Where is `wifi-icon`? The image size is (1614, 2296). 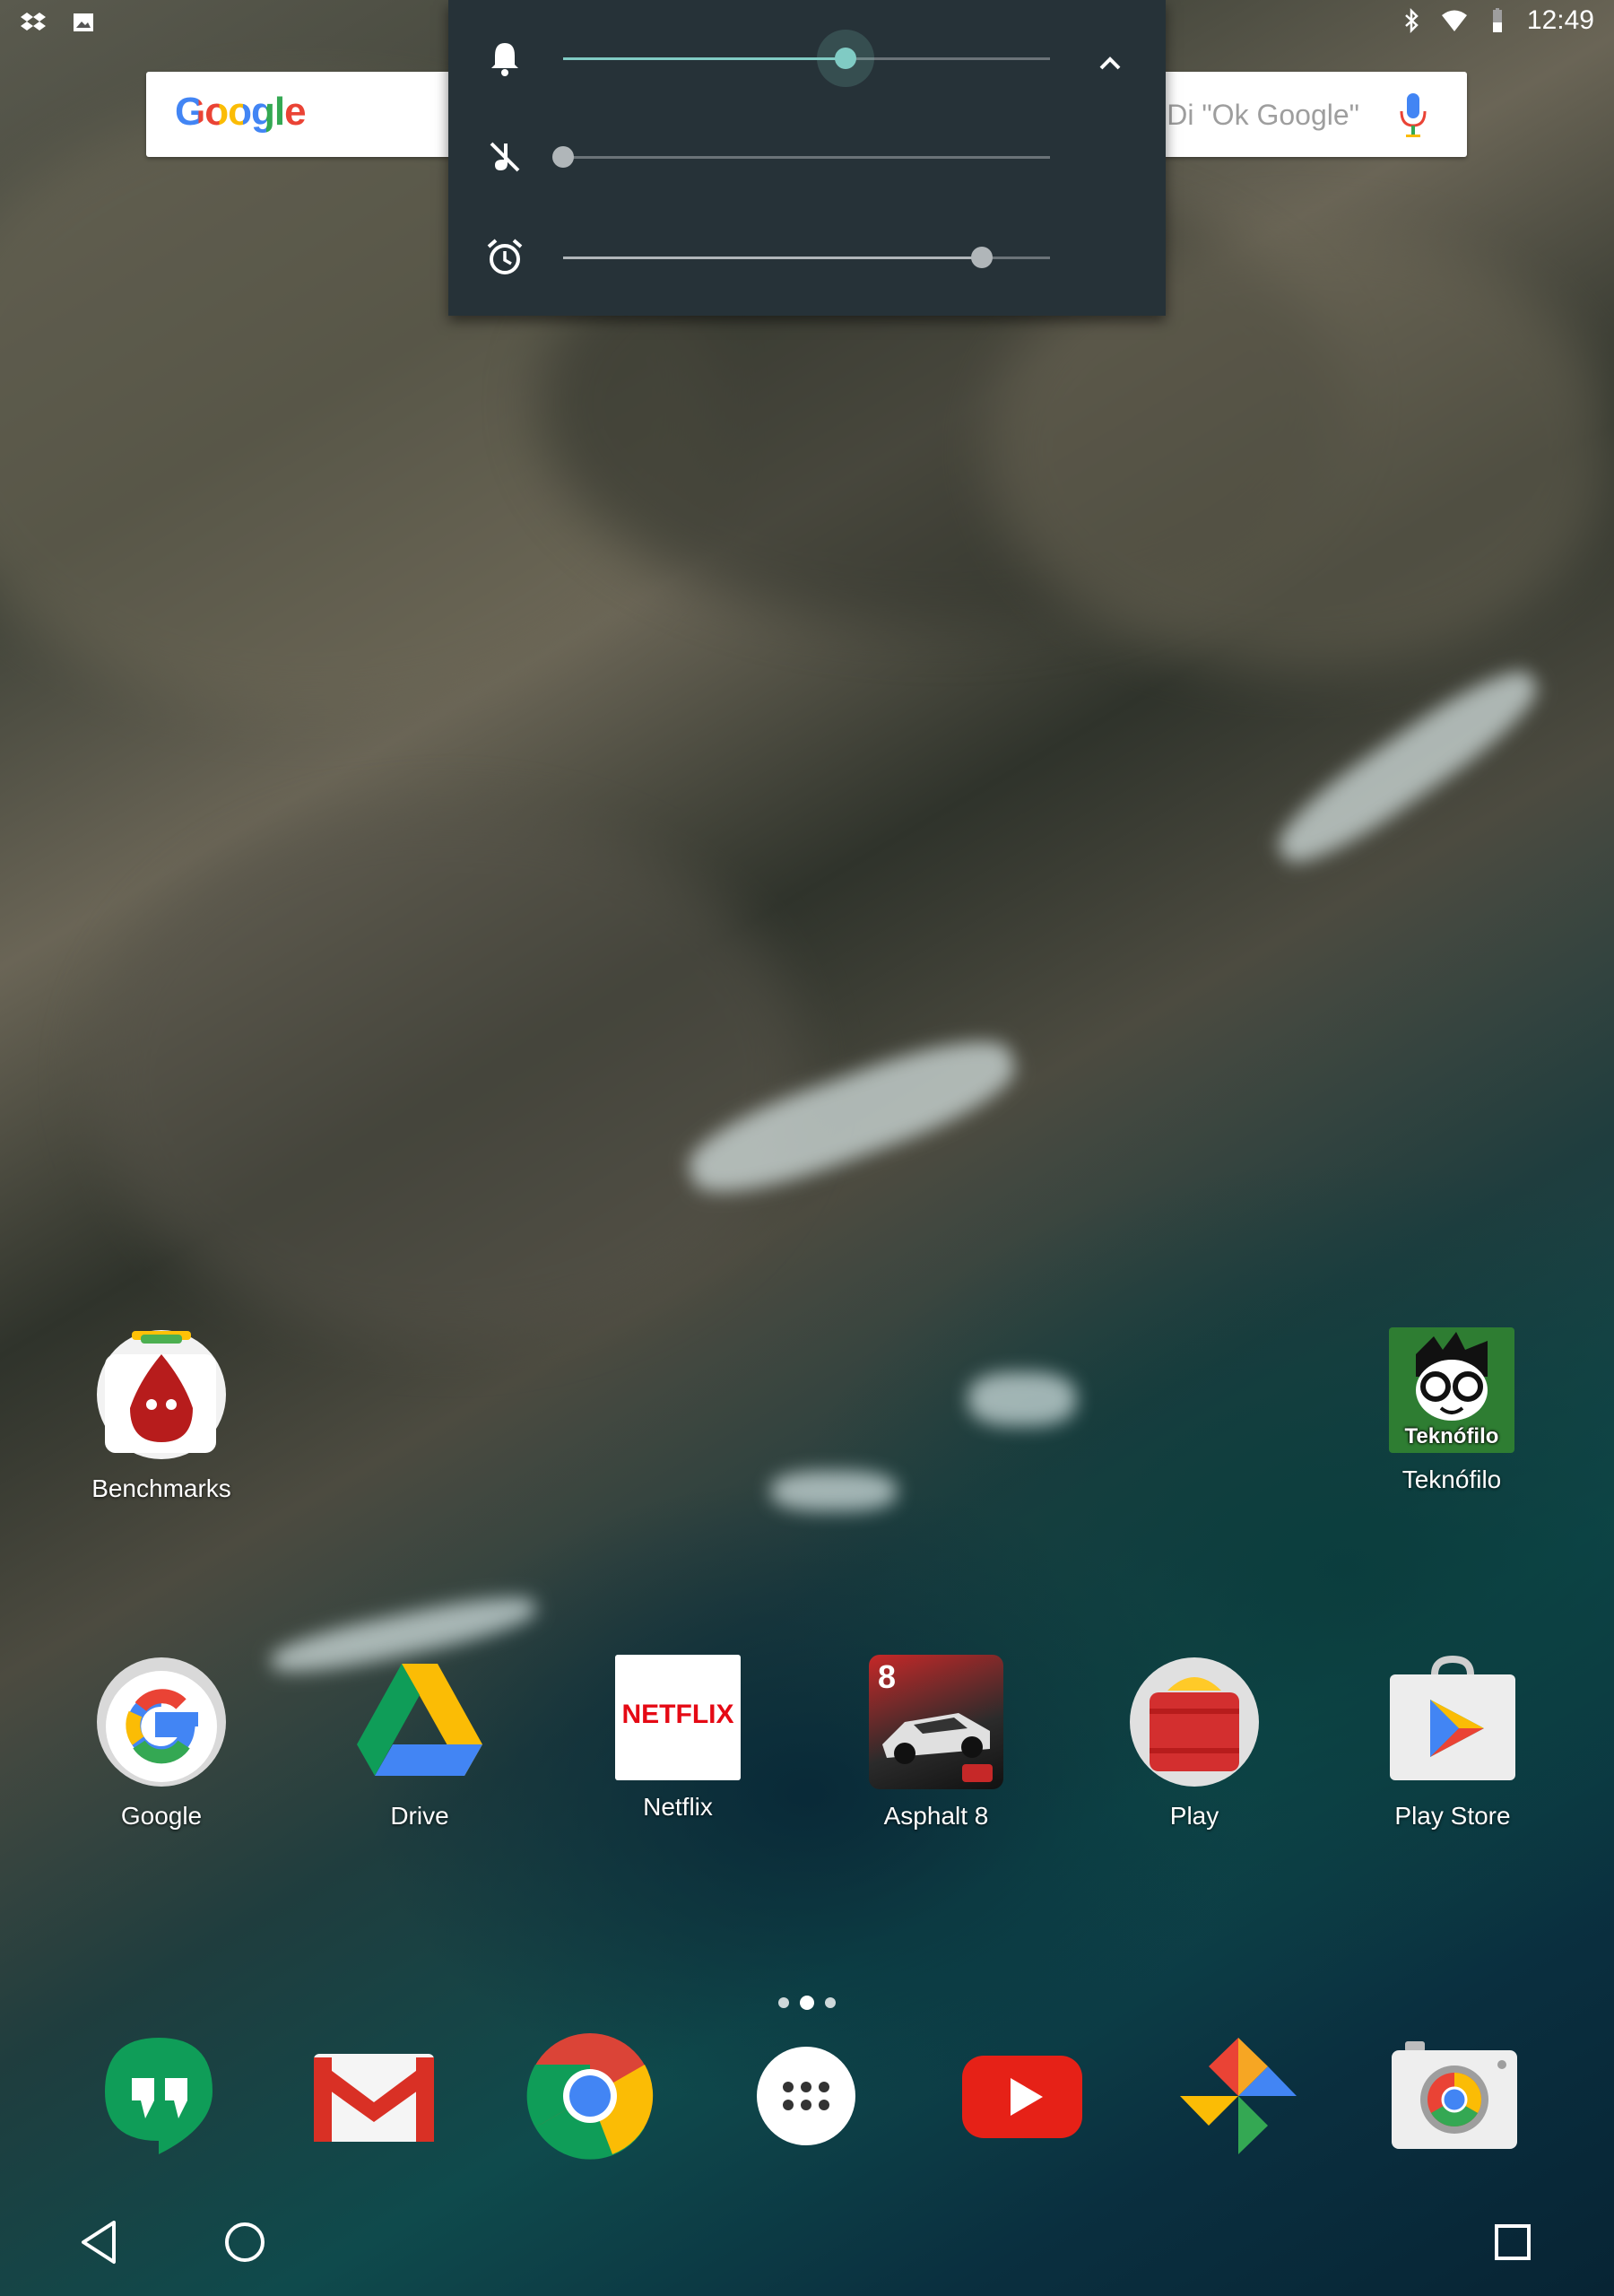
wifi-icon is located at coordinates (1454, 20).